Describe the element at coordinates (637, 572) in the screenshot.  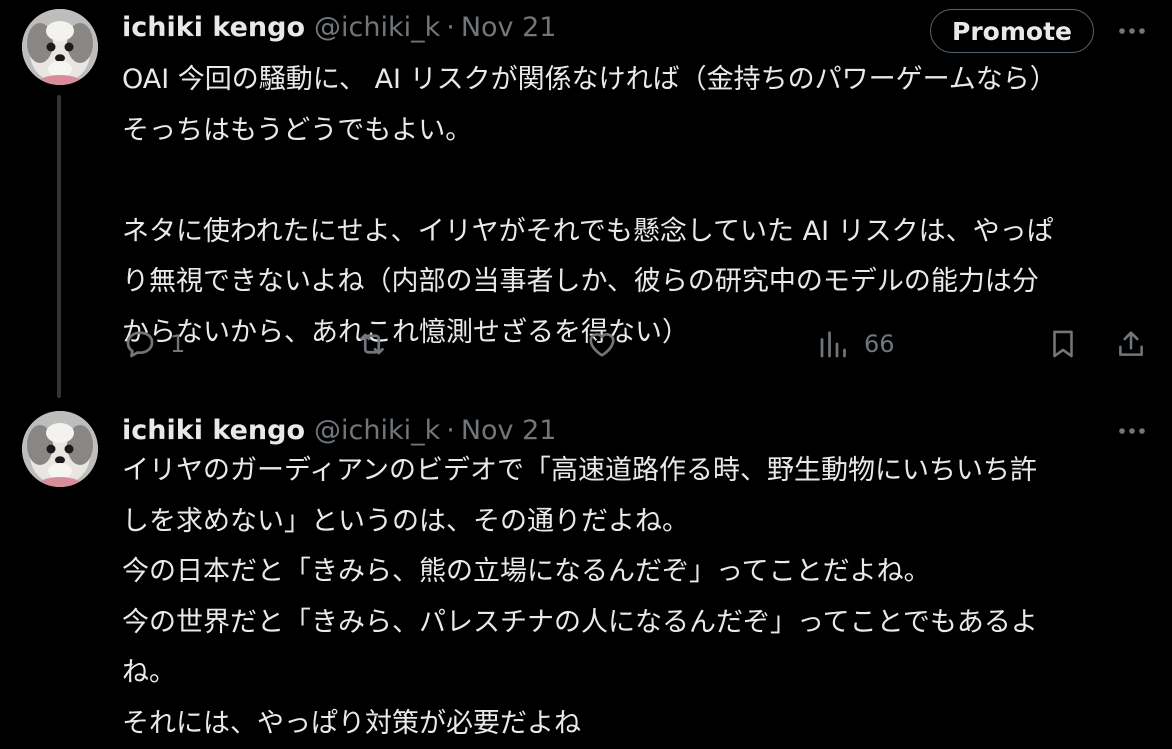
I see `tweet-text-line: 今の日本だと「きみら、熊の立場になるんだぞ」ってことだよね。` at that location.